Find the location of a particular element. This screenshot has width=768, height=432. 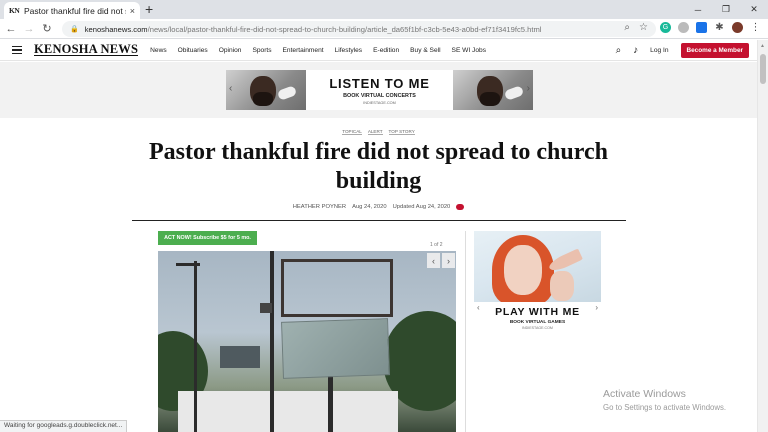

scrollbar-thumb is located at coordinates (763, 69).